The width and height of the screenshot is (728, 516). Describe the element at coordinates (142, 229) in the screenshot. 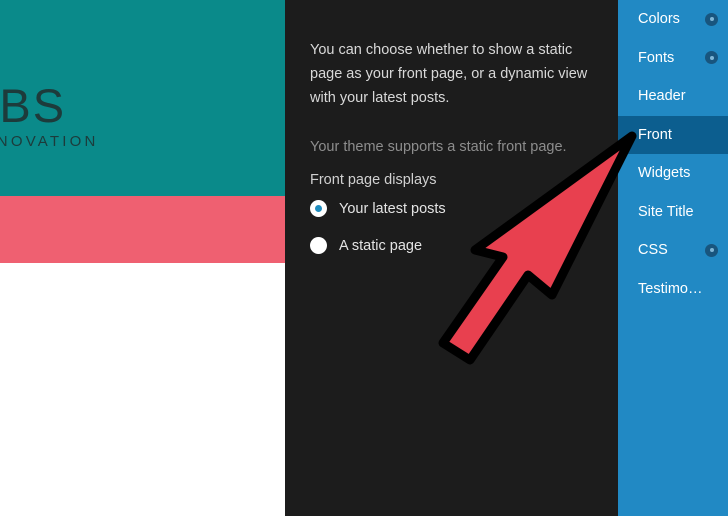

I see `preview-accent-band` at that location.